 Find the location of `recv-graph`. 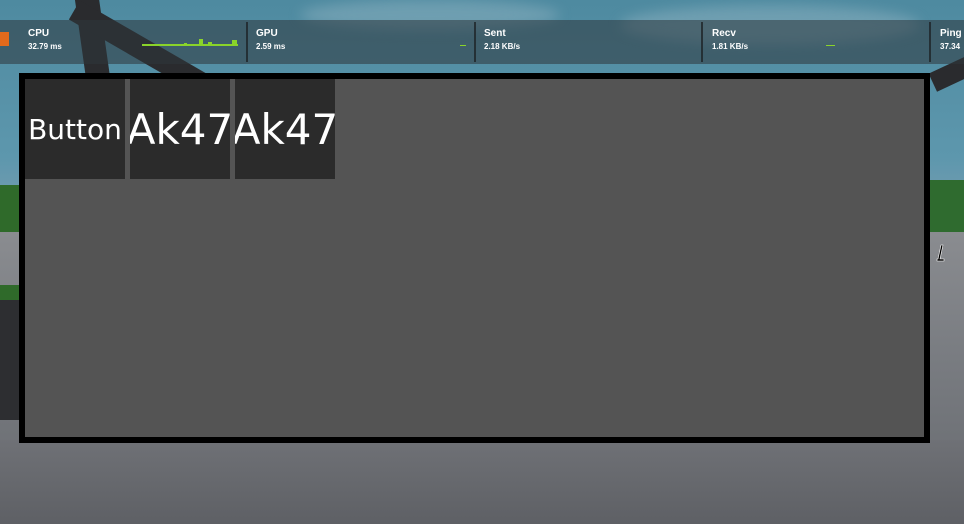

recv-graph is located at coordinates (830, 45).